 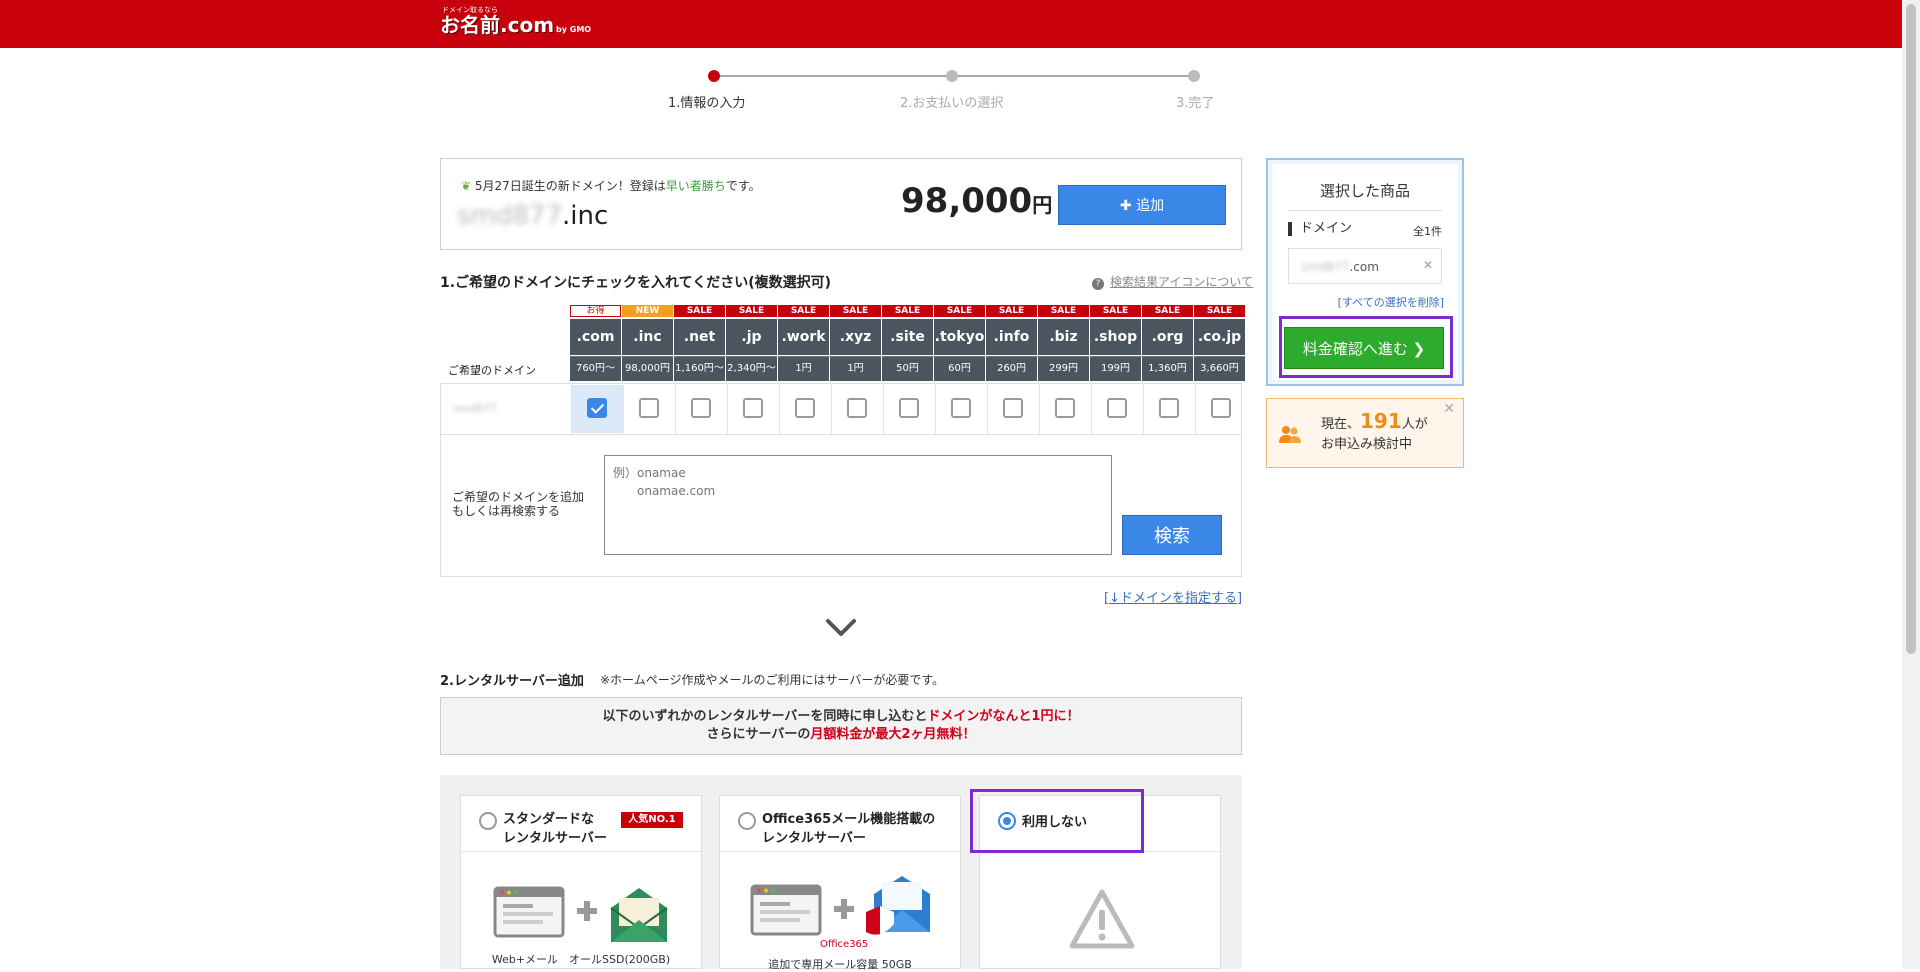 I want to click on page-scrollbar, so click(x=1911, y=484).